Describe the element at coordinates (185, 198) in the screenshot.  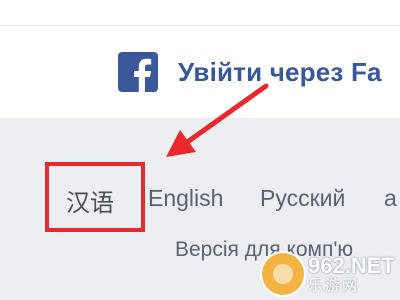
I see `language-option-english: English` at that location.